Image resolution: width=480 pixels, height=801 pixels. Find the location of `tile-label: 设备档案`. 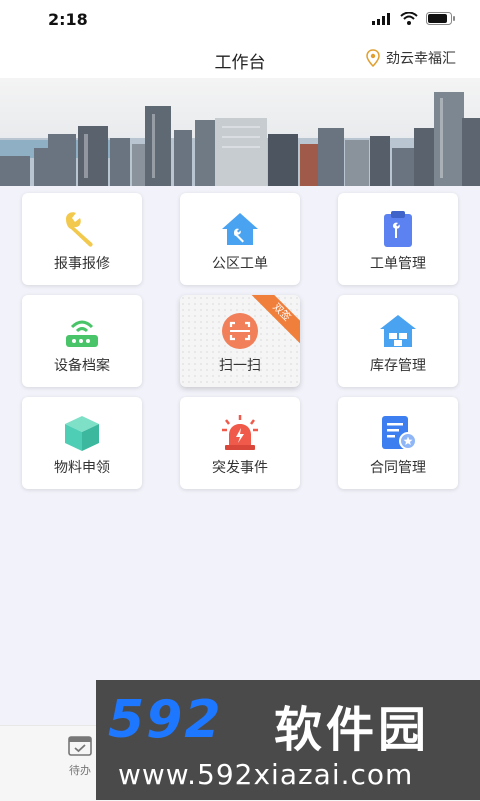

tile-label: 设备档案 is located at coordinates (82, 366).